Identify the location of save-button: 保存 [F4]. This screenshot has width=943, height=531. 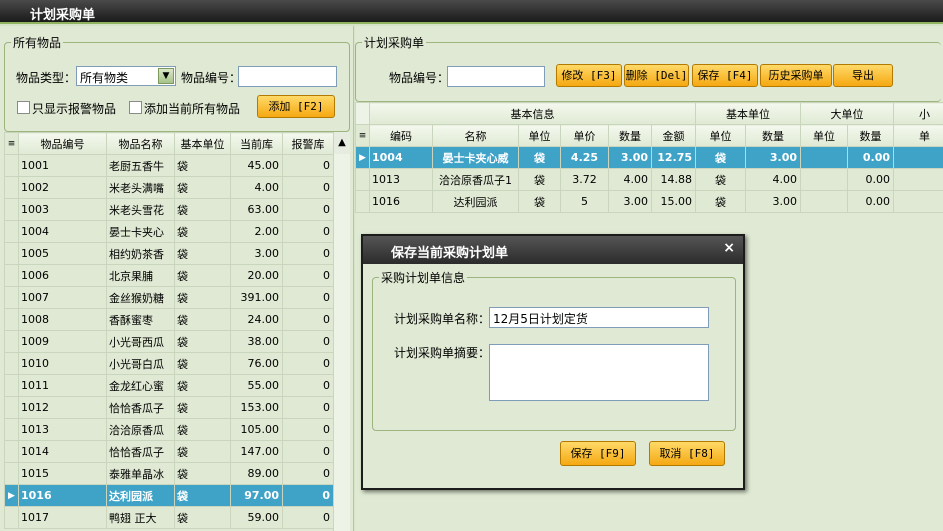
(725, 75).